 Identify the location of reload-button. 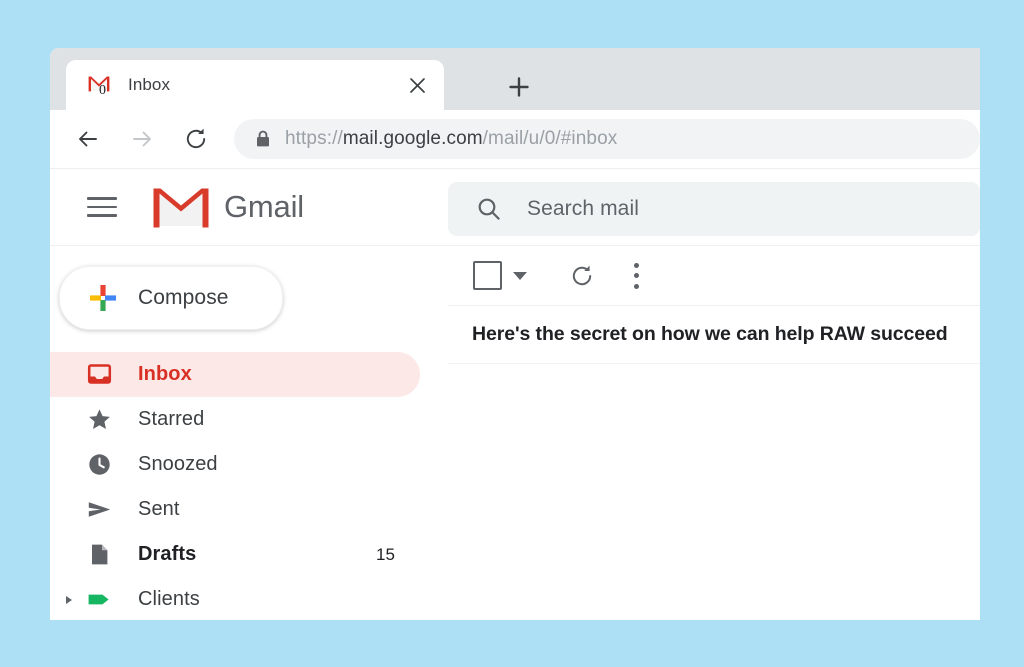
(196, 139).